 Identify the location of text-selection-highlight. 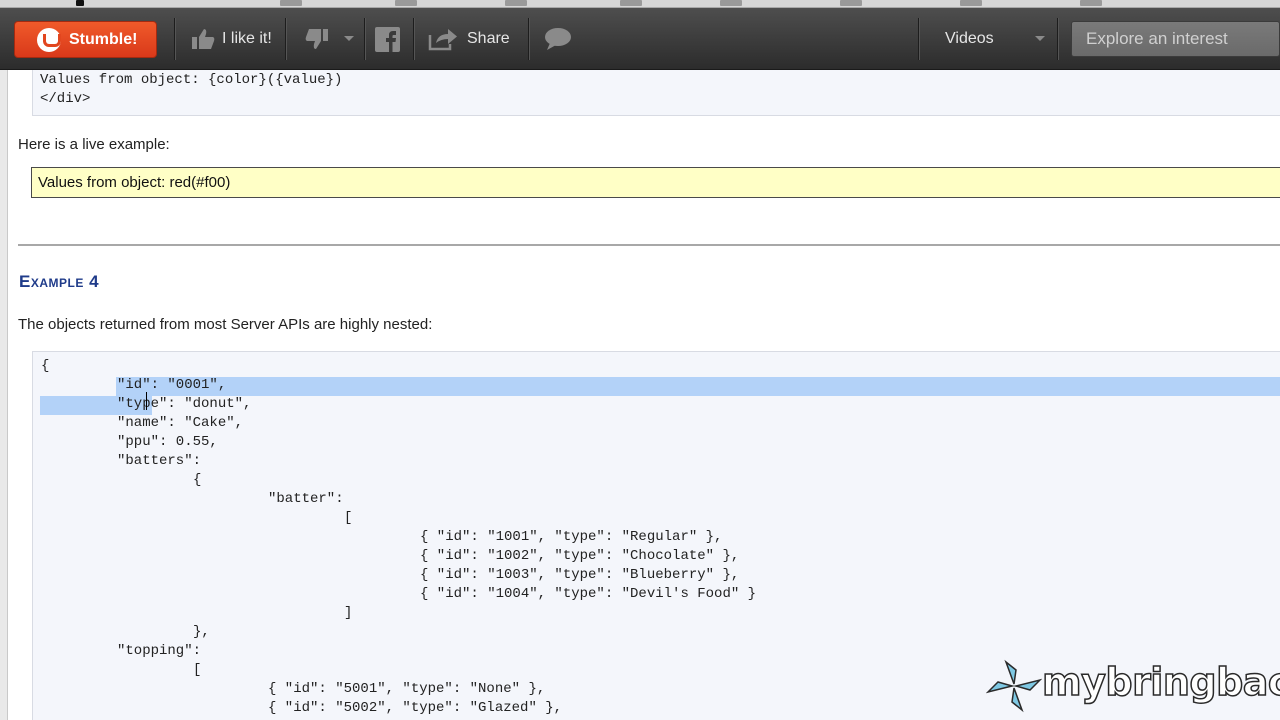
(698, 386).